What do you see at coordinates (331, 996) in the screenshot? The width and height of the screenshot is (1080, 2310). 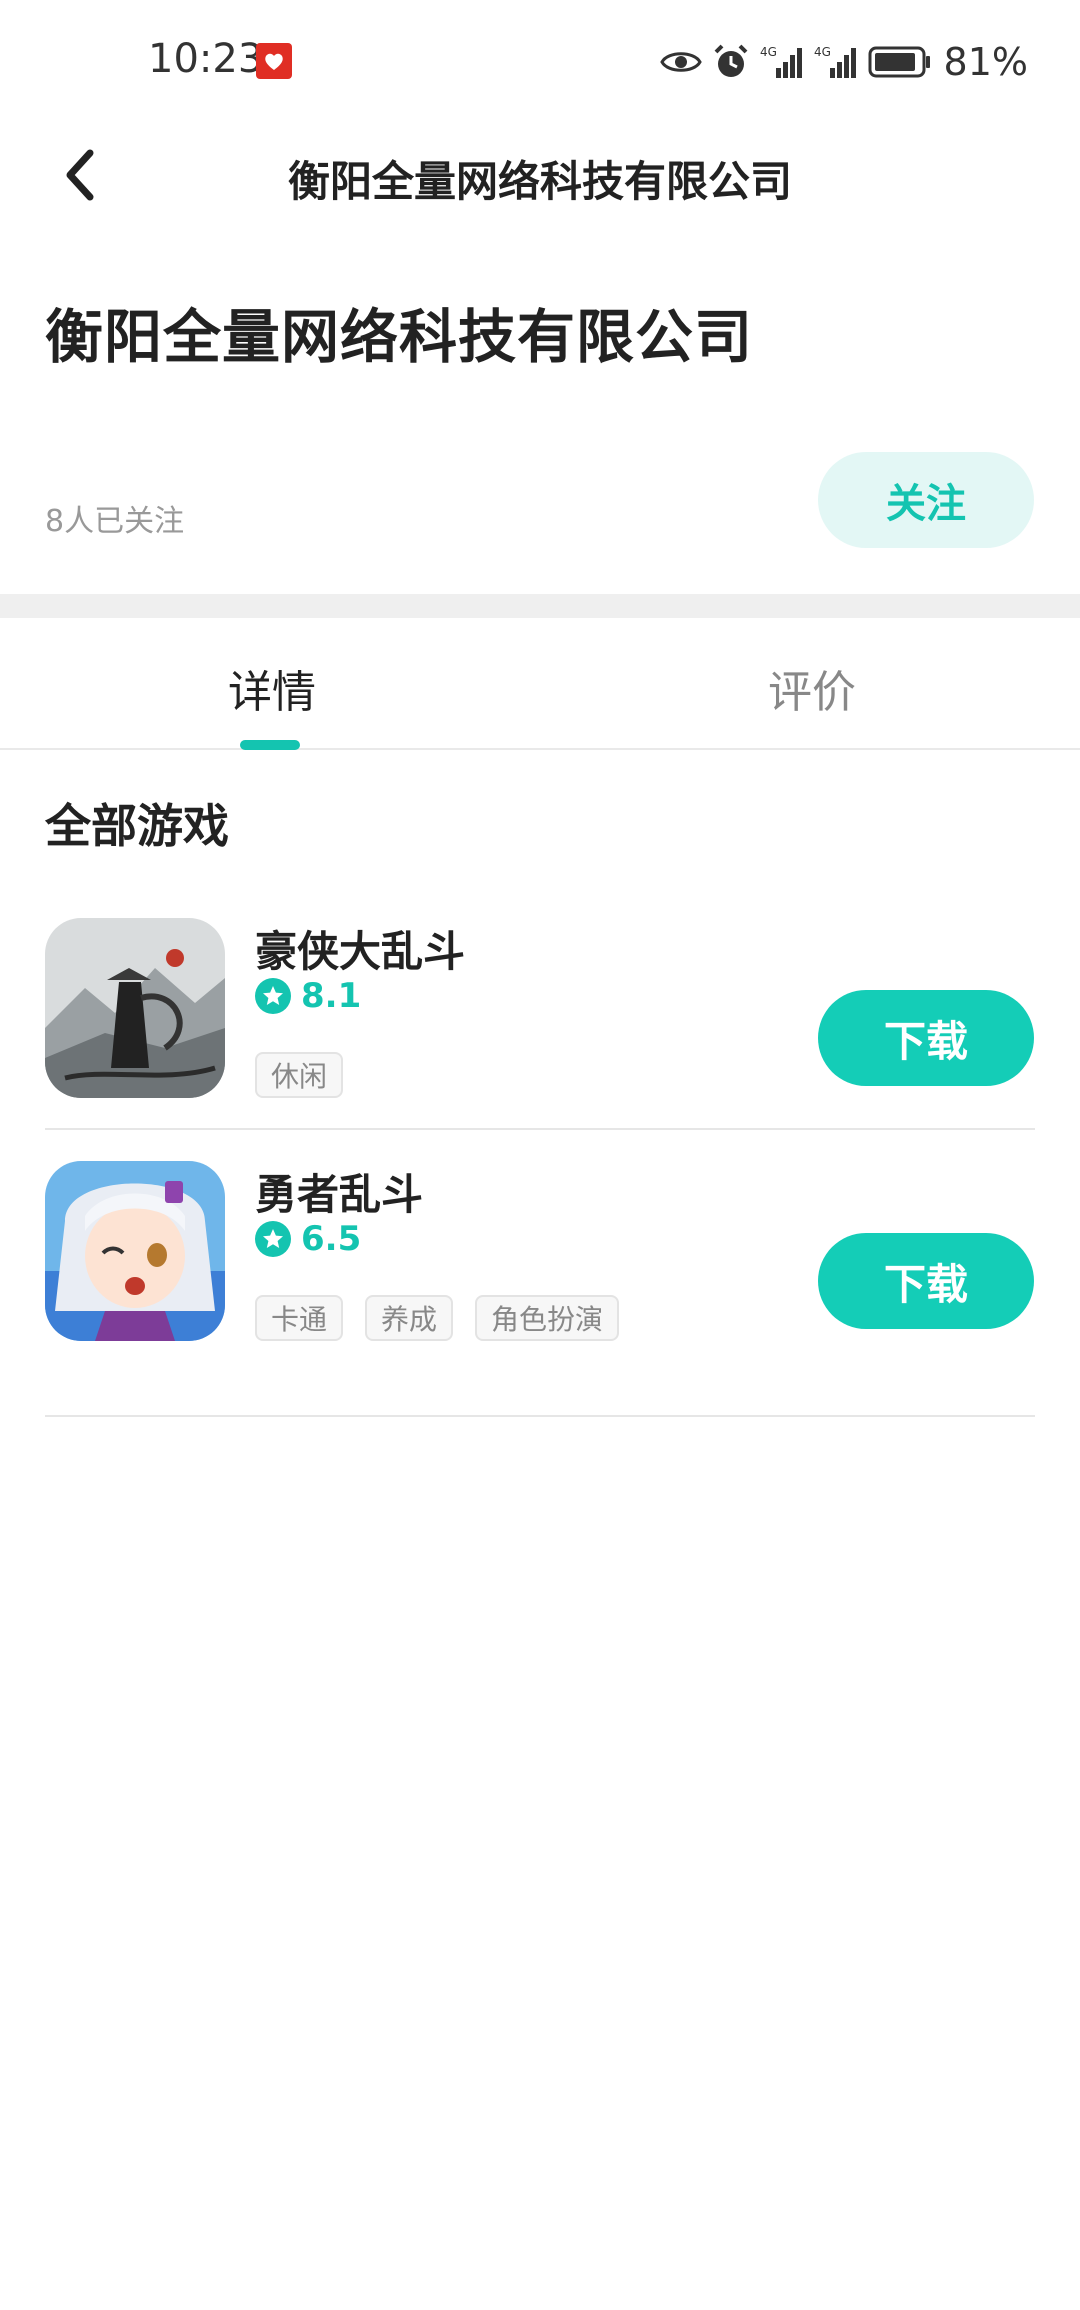 I see `rating-value: 8.1` at bounding box center [331, 996].